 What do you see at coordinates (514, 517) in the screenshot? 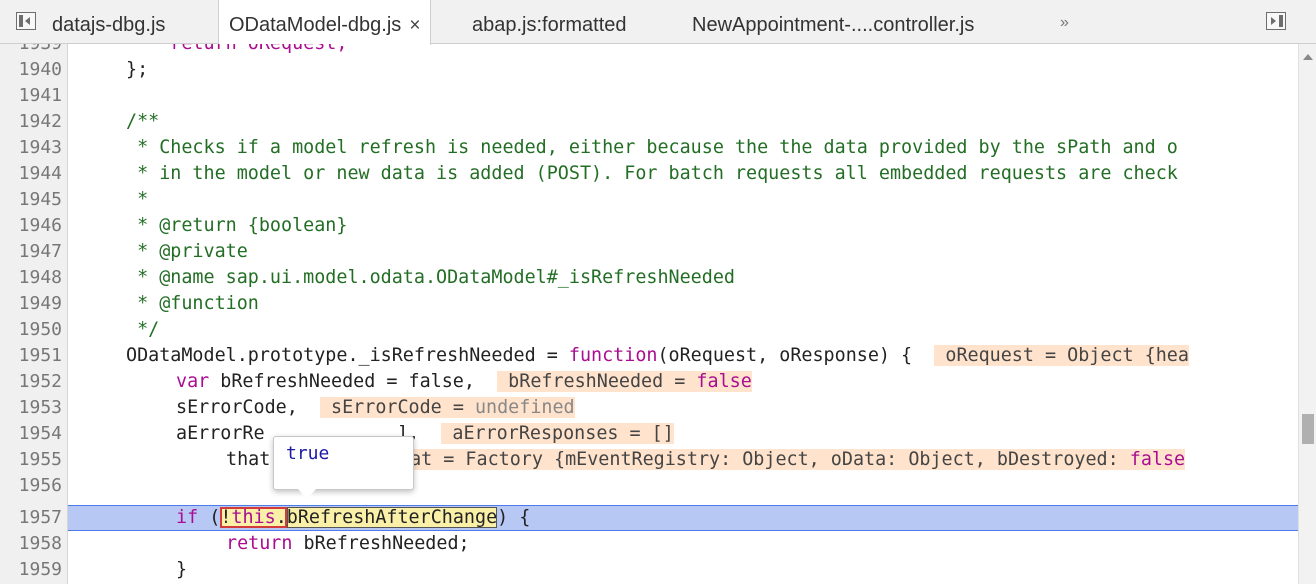
I see `code-text: ) {` at bounding box center [514, 517].